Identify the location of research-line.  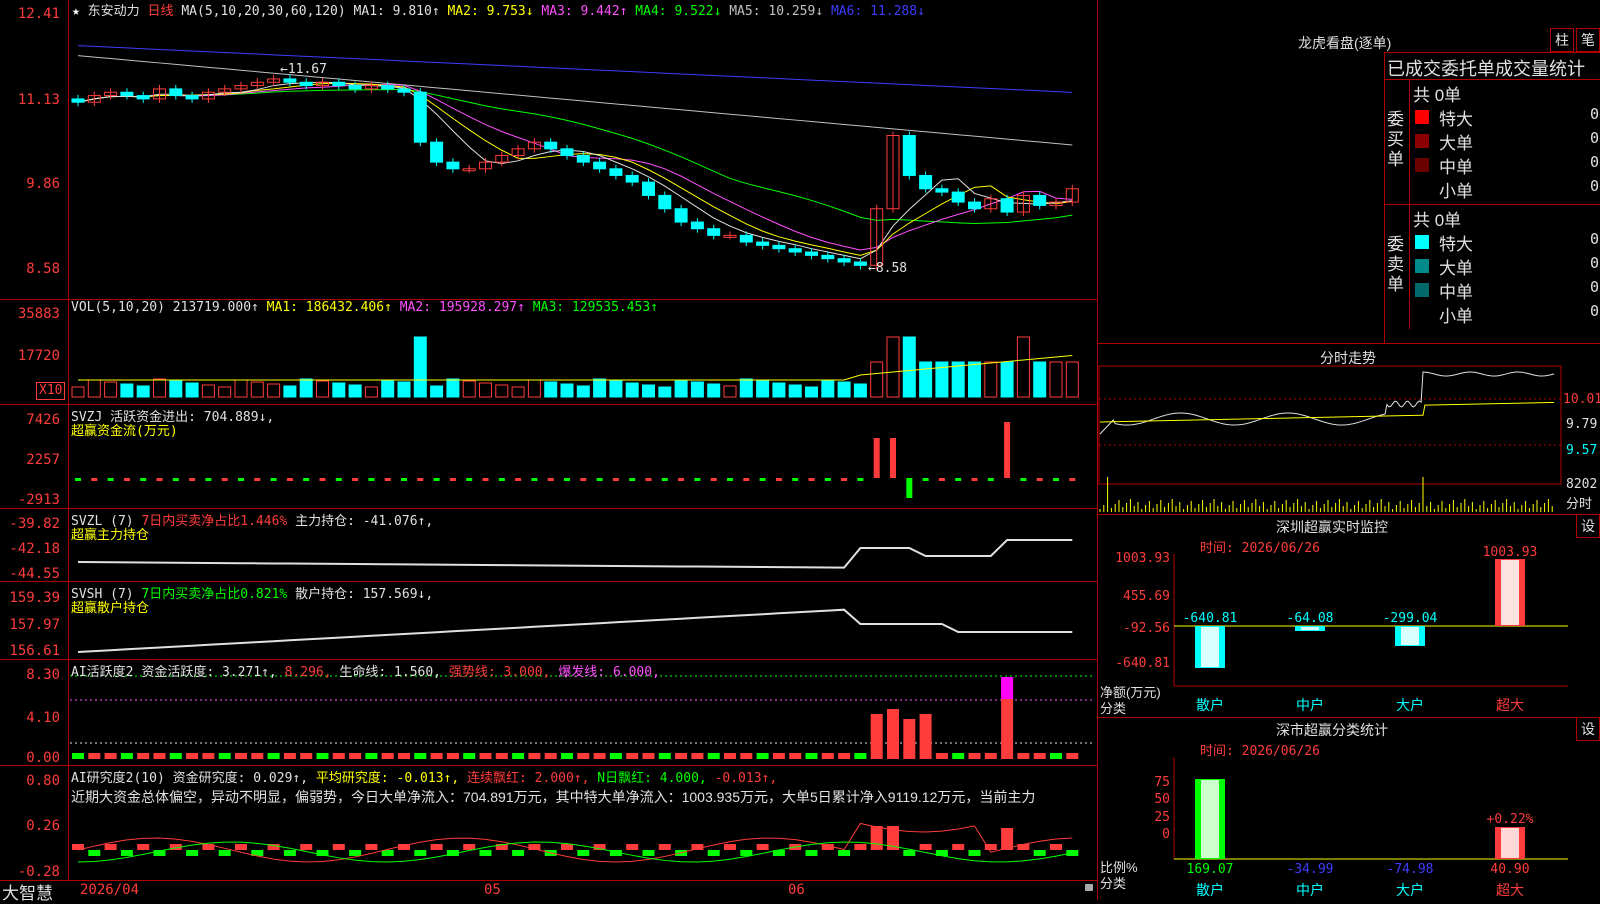
(575, 842).